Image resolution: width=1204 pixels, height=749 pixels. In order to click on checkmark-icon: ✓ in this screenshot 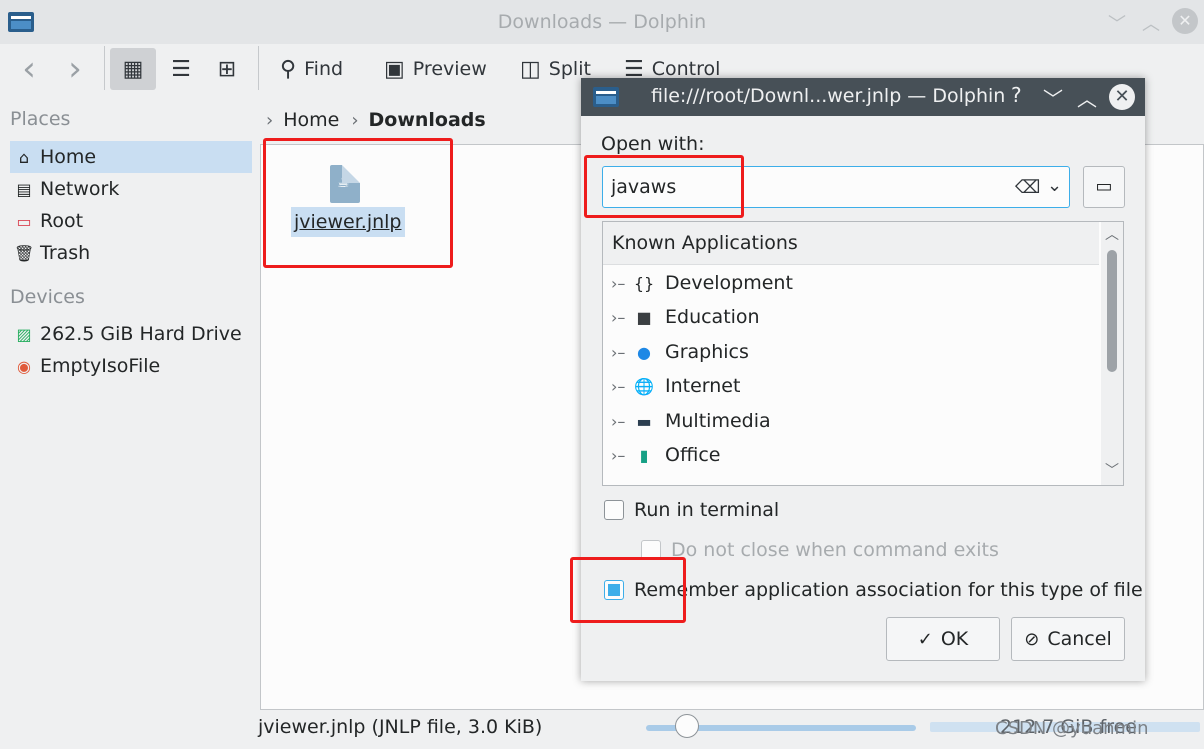, I will do `click(925, 639)`.